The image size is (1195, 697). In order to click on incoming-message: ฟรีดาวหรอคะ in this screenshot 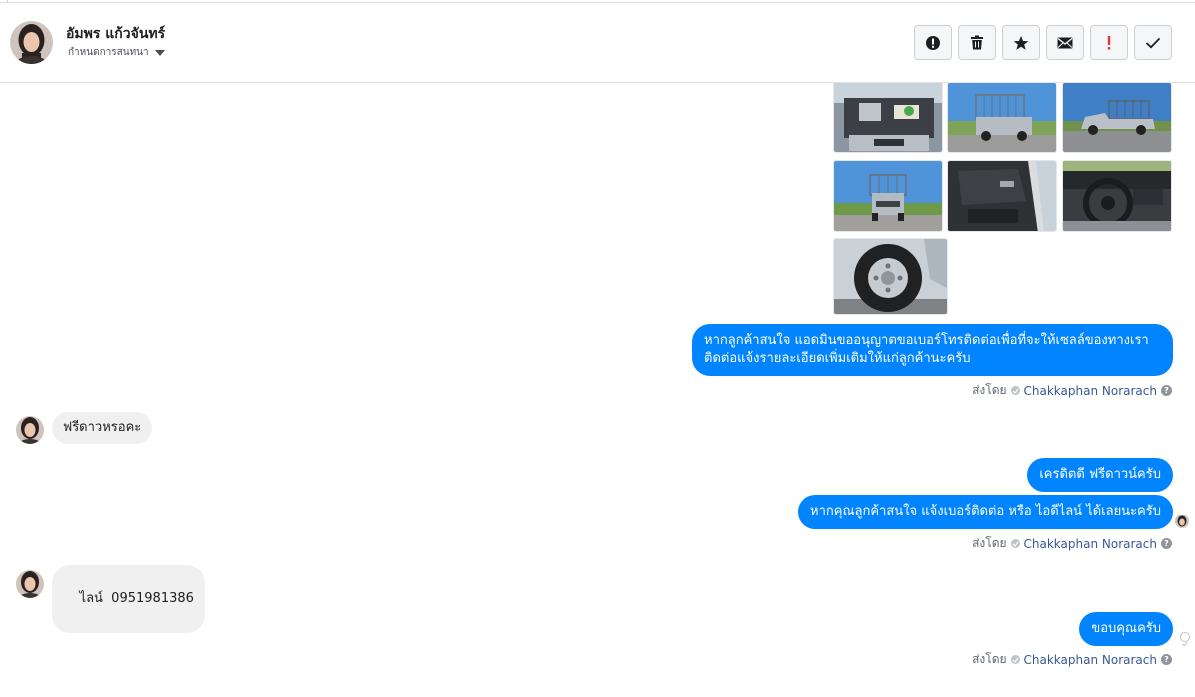, I will do `click(102, 428)`.